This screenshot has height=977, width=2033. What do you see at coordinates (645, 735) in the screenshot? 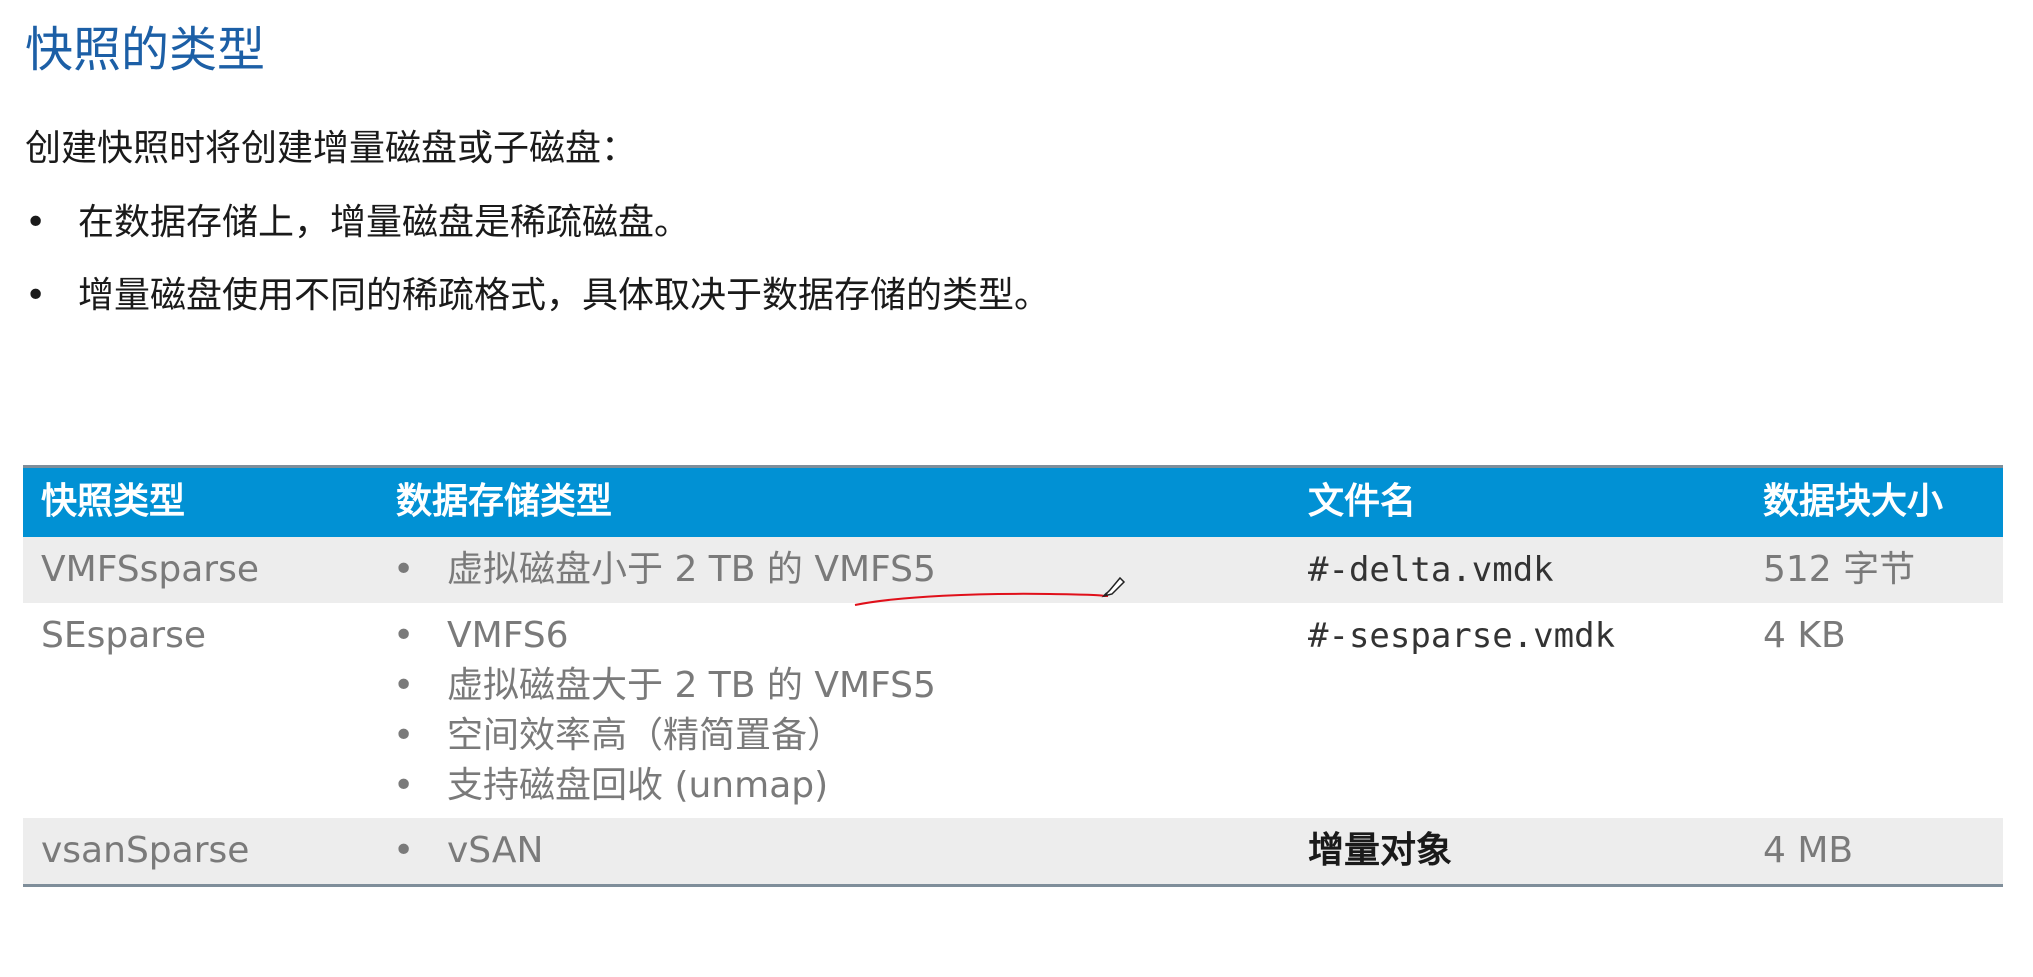
I see `datastore-bullet-text: 空间效率高（精简置备）` at bounding box center [645, 735].